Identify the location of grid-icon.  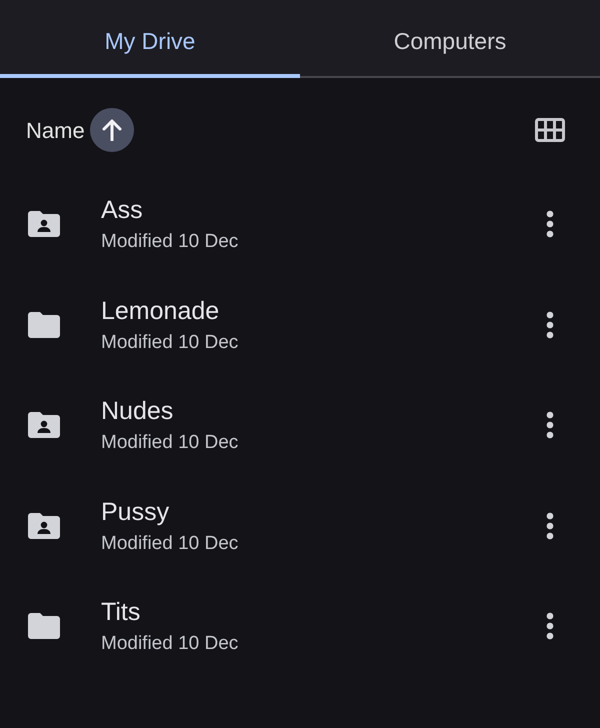
(550, 130).